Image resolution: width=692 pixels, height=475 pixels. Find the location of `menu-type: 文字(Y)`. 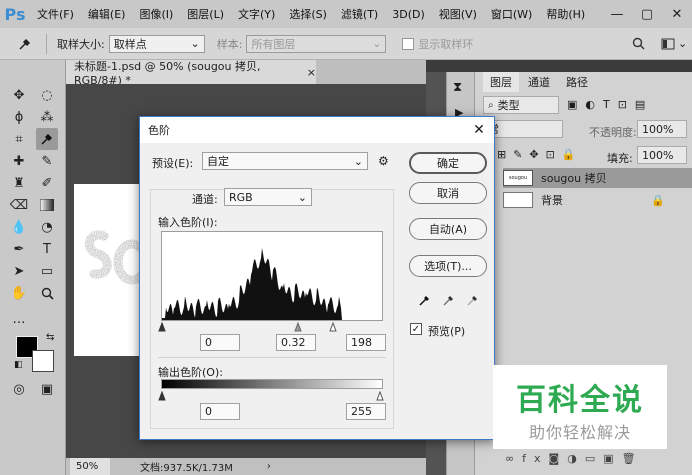

menu-type: 文字(Y) is located at coordinates (256, 14).